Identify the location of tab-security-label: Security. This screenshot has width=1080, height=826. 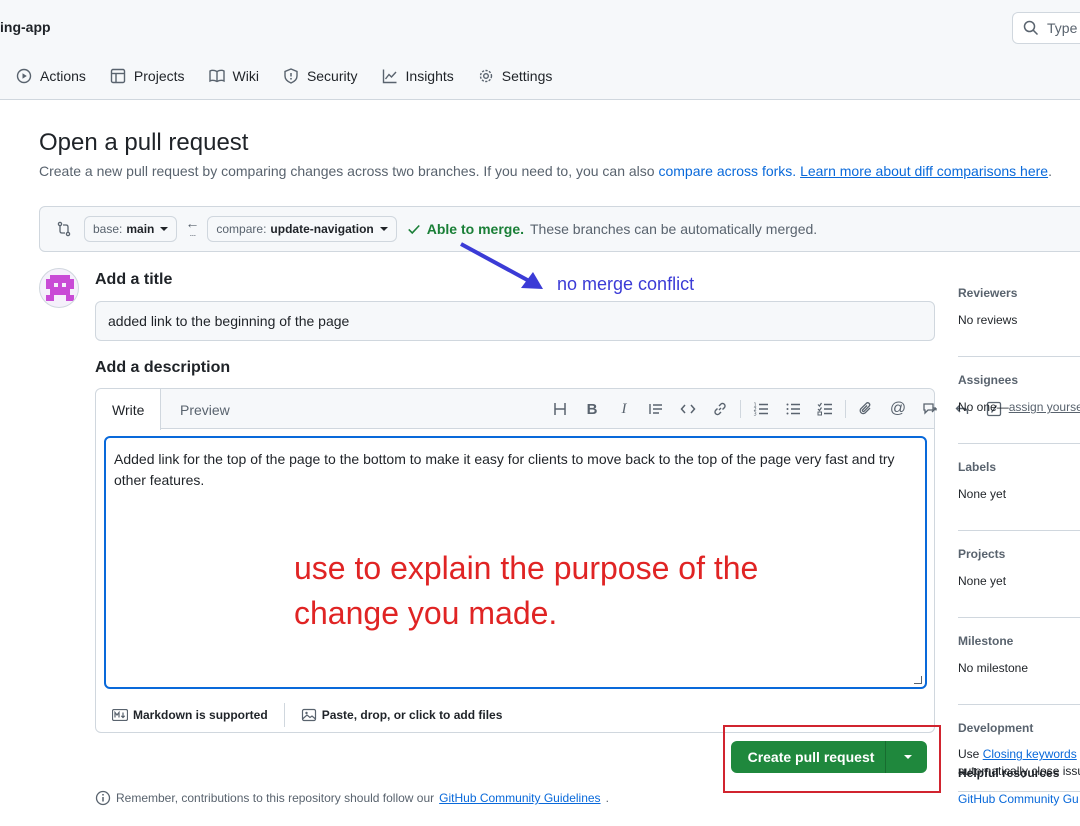
(332, 76).